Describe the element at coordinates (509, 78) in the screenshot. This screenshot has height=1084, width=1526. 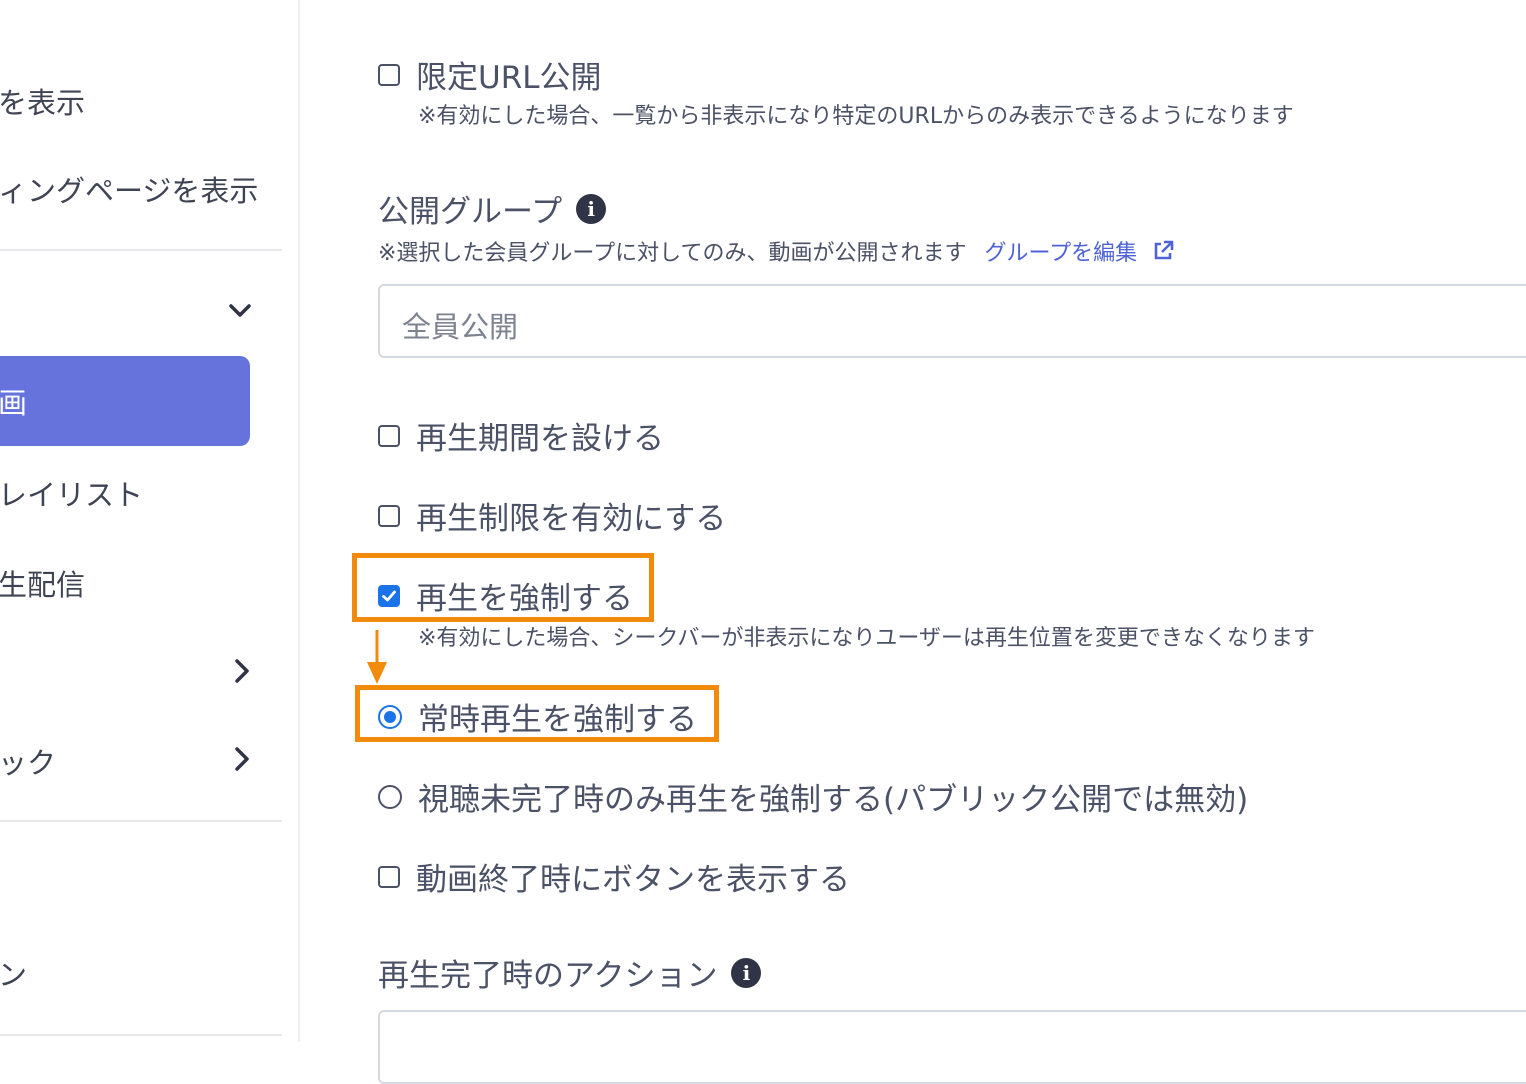
I see `limited-url-label: 限定URL公開` at that location.